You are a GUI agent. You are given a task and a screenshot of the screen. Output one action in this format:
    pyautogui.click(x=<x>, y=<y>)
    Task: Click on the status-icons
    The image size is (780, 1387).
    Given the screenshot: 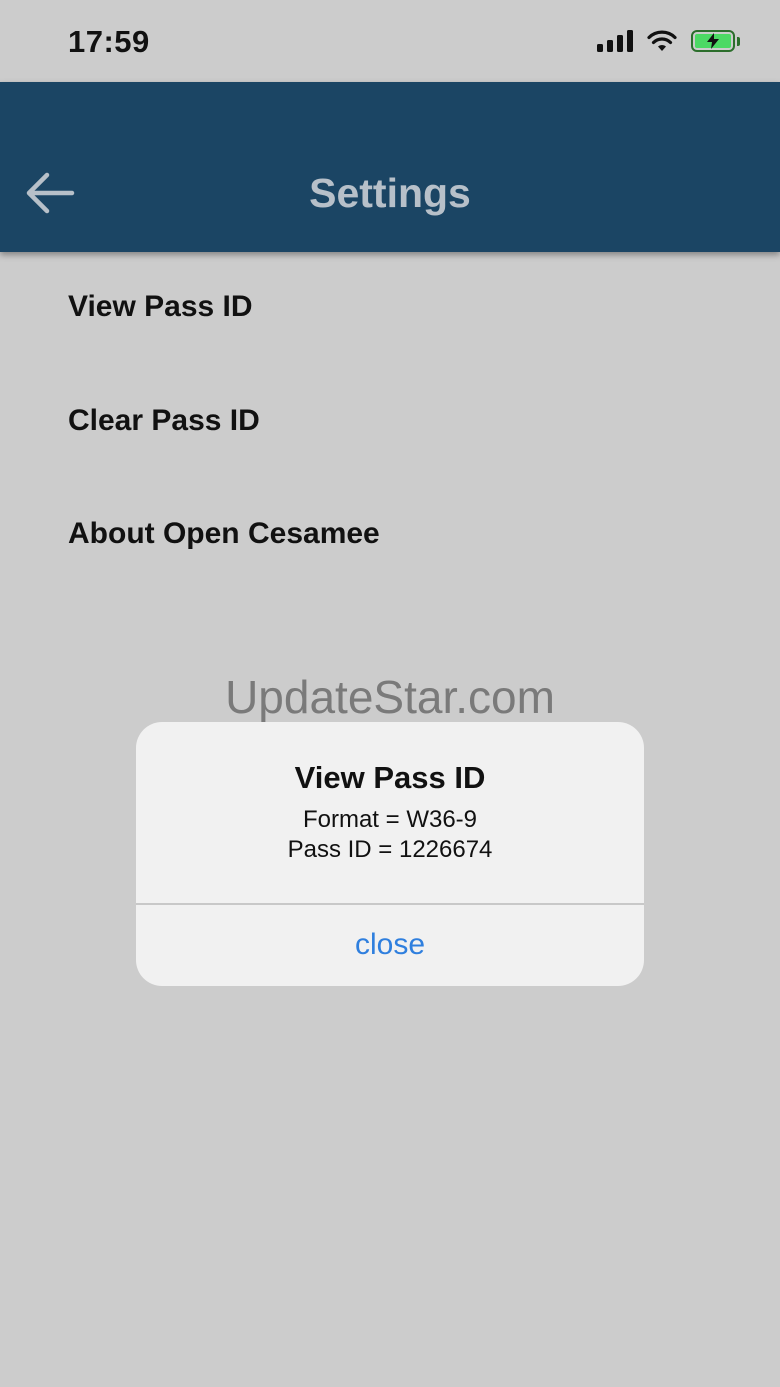 What is the action you would take?
    pyautogui.click(x=668, y=41)
    